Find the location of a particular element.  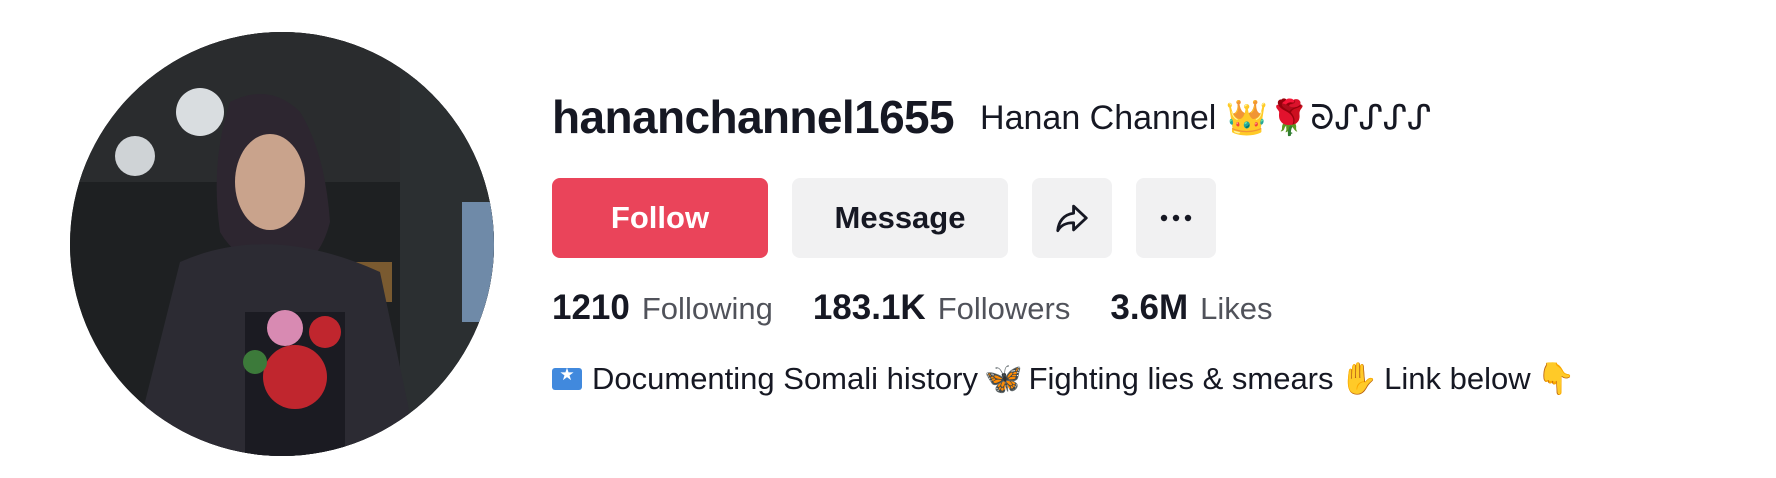

title-row: hananchannel1655 Hanan Channel 👑🌹ᘐᔑᔑᔑᔑ is located at coordinates (1142, 122).